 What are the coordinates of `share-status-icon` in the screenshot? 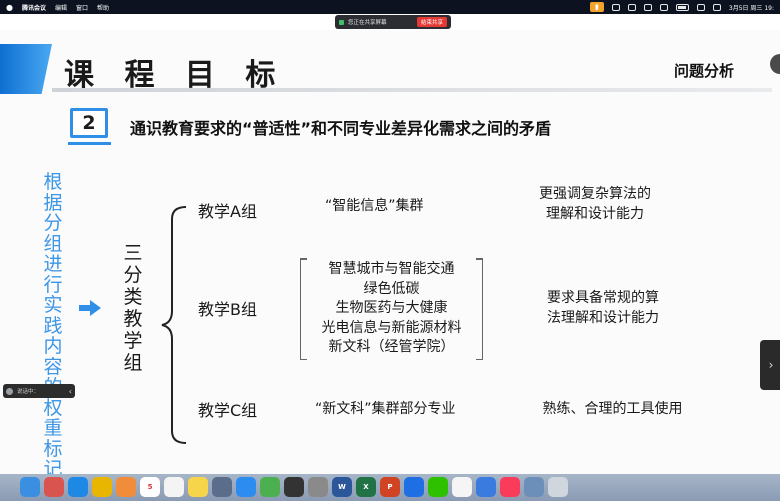 It's located at (341, 22).